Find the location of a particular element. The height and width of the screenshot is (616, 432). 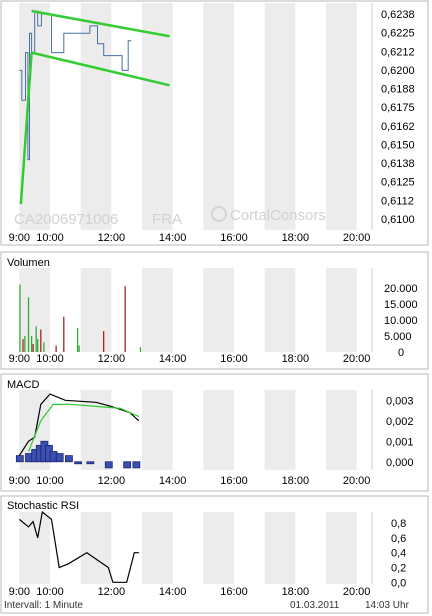

y-tick-label: 0,6175 is located at coordinates (398, 108).